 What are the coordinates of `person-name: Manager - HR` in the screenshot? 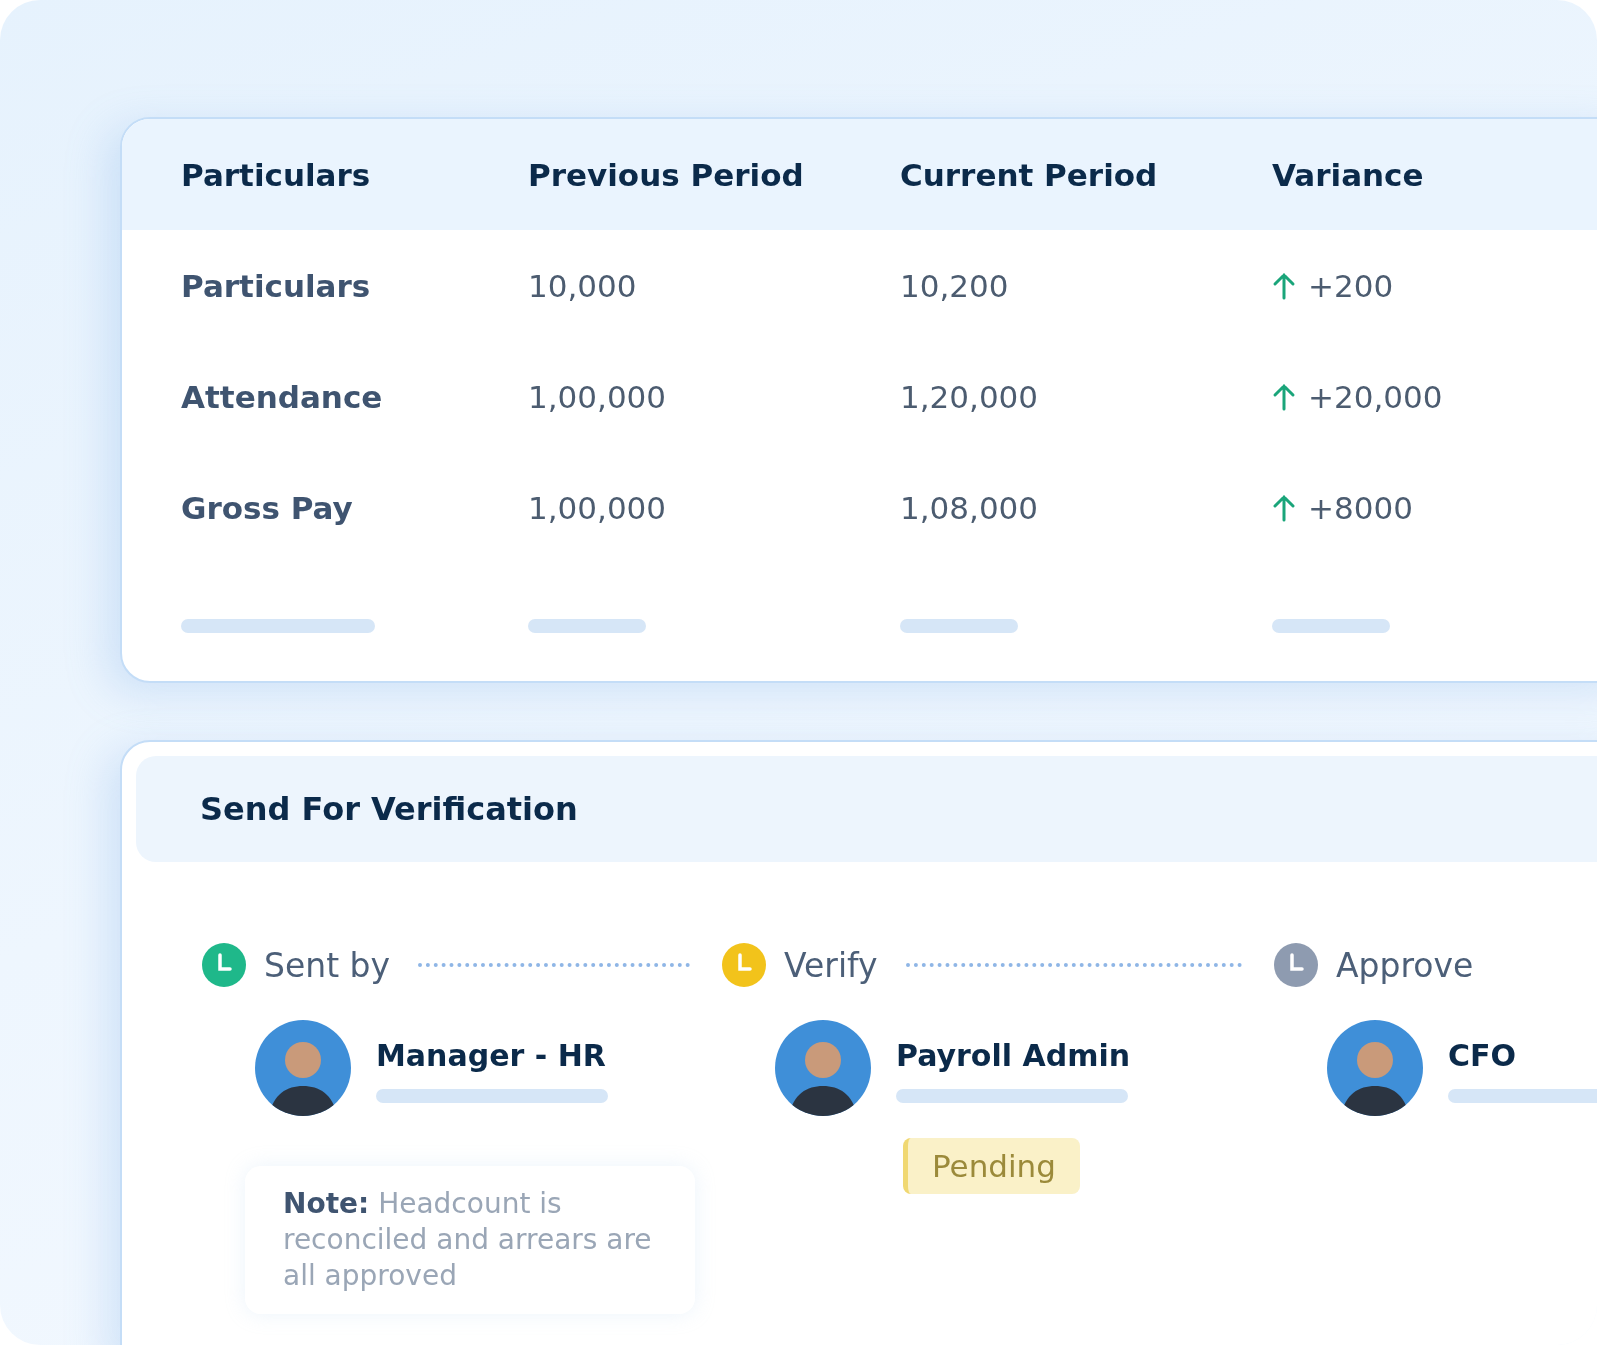 It's located at (491, 1055).